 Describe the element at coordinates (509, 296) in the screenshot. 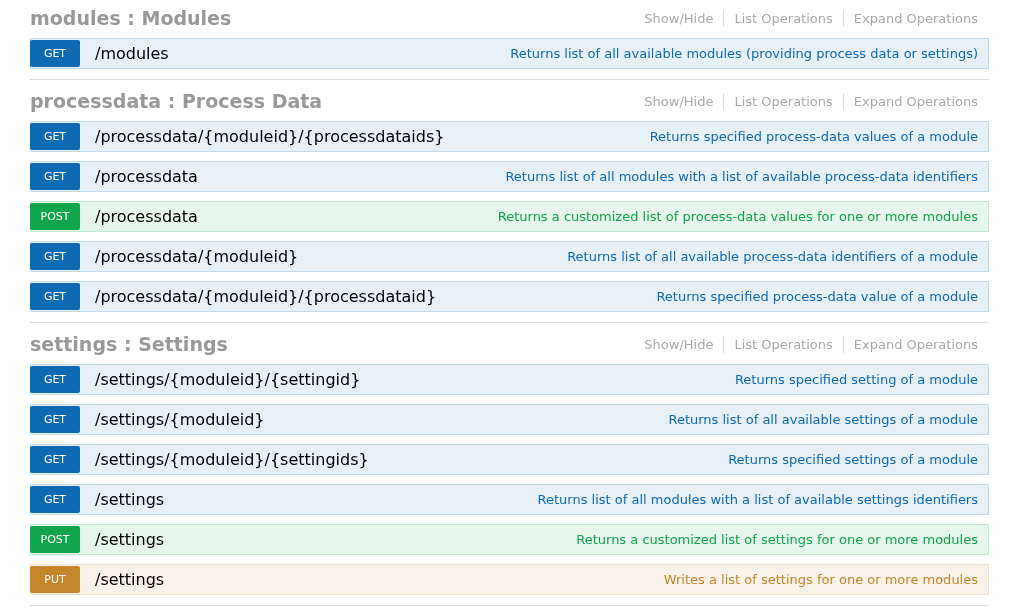

I see `operation-row: GET /processdata/{moduleid}/{processdataid} Returns specified process-data value of a module` at that location.